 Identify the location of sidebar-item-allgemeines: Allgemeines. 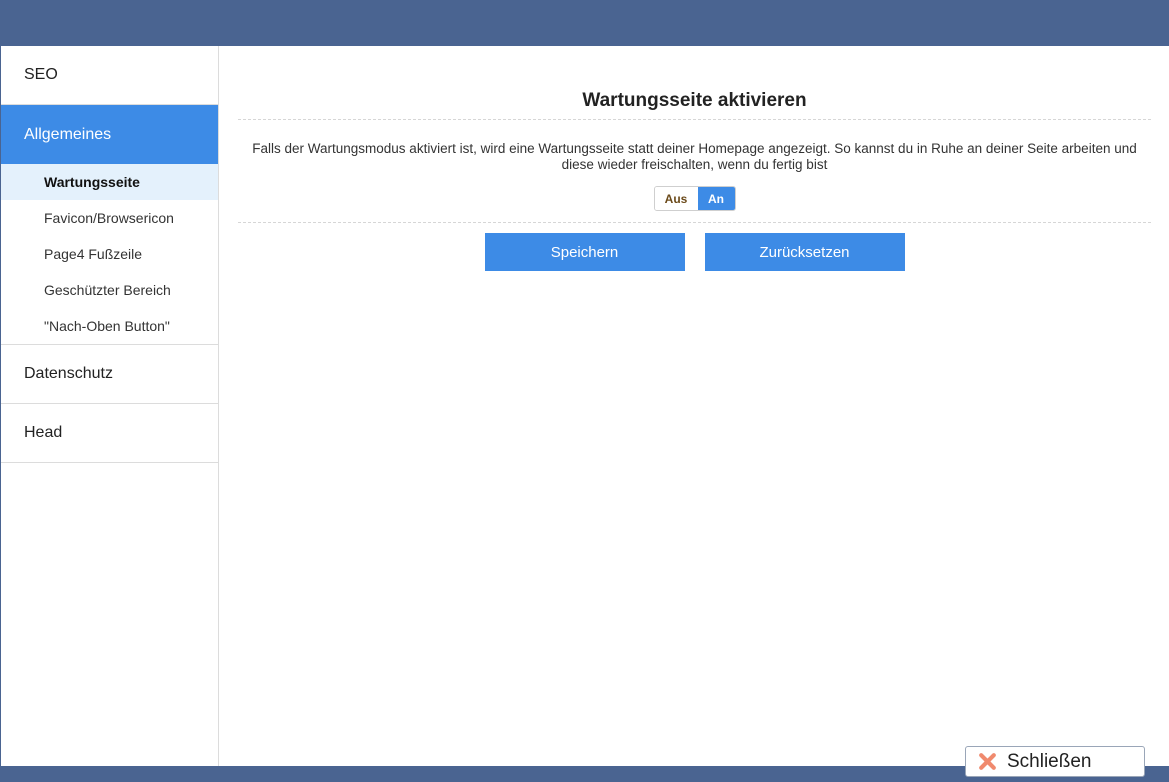
(109, 134).